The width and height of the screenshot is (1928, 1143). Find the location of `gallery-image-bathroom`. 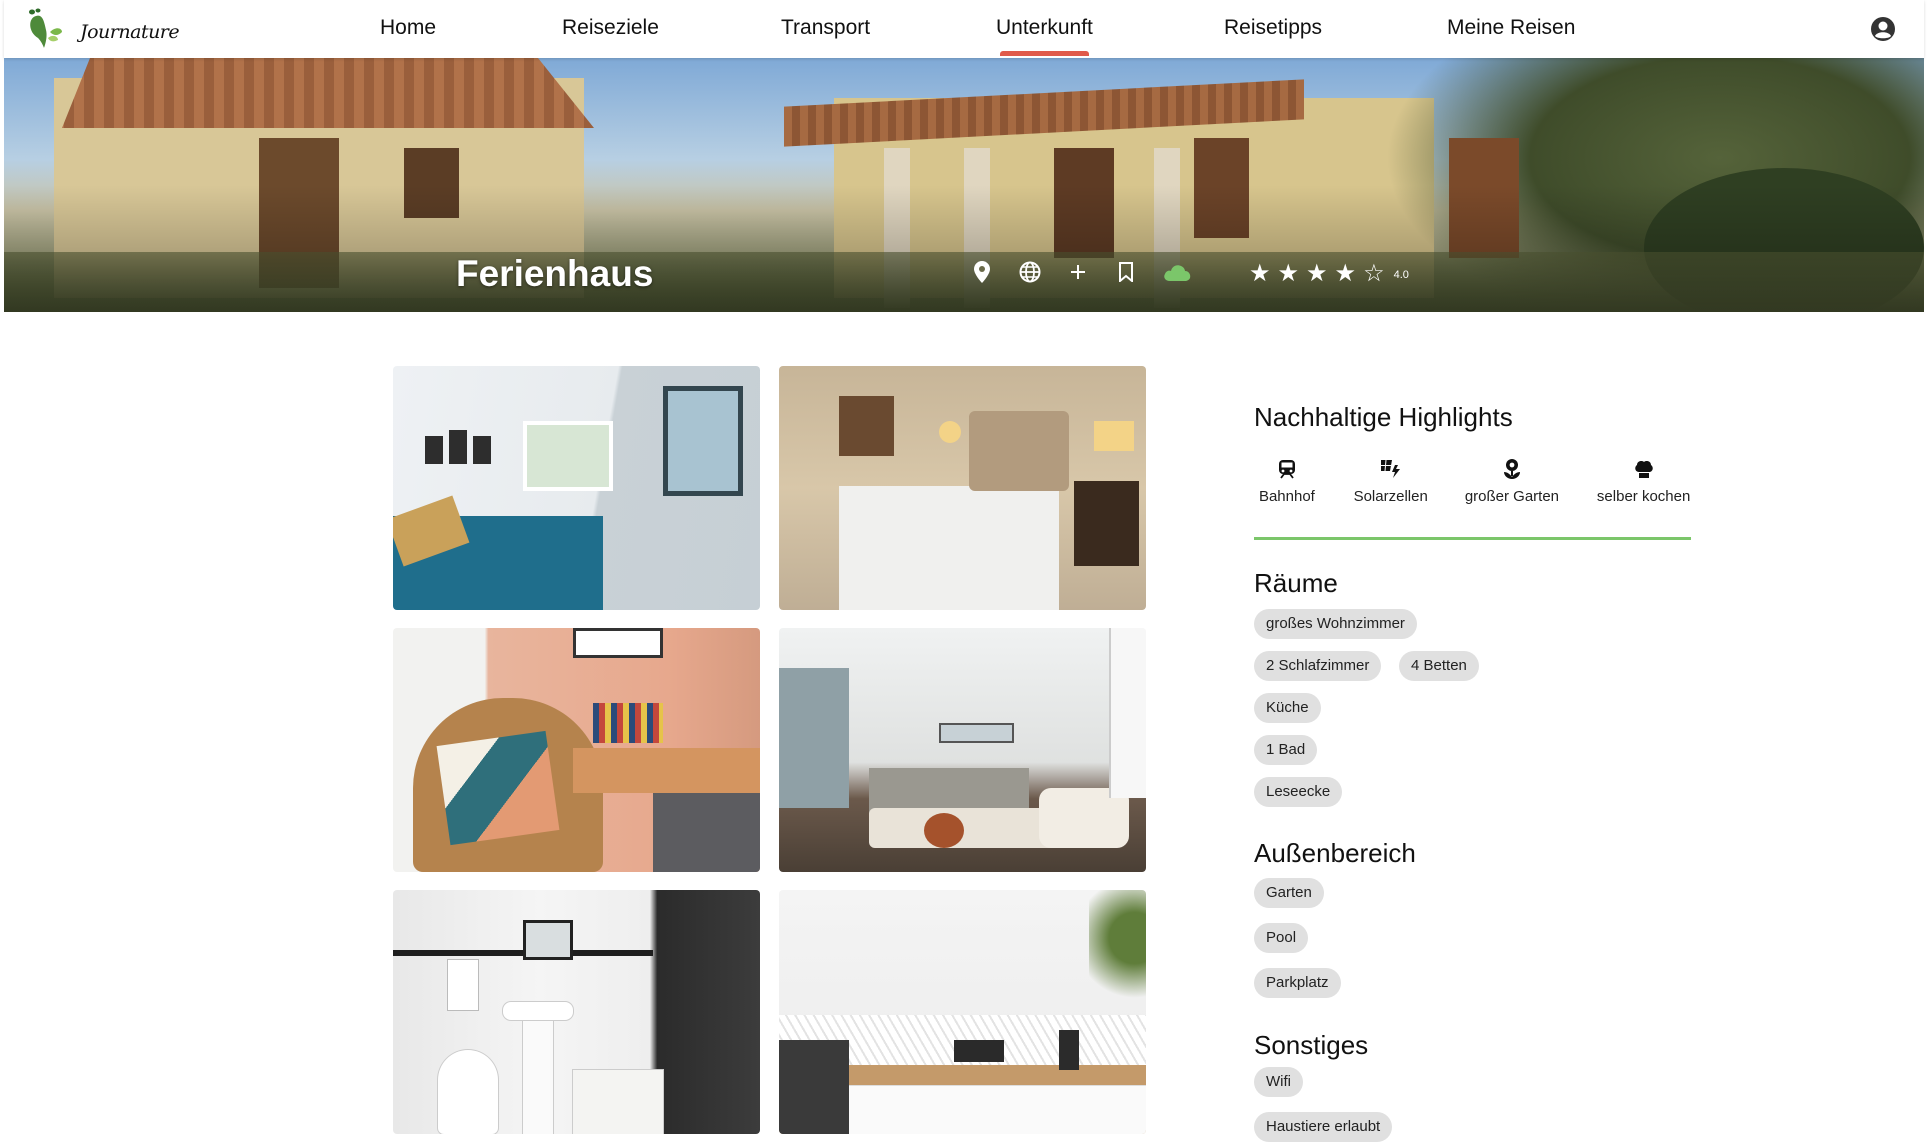

gallery-image-bathroom is located at coordinates (576, 1012).